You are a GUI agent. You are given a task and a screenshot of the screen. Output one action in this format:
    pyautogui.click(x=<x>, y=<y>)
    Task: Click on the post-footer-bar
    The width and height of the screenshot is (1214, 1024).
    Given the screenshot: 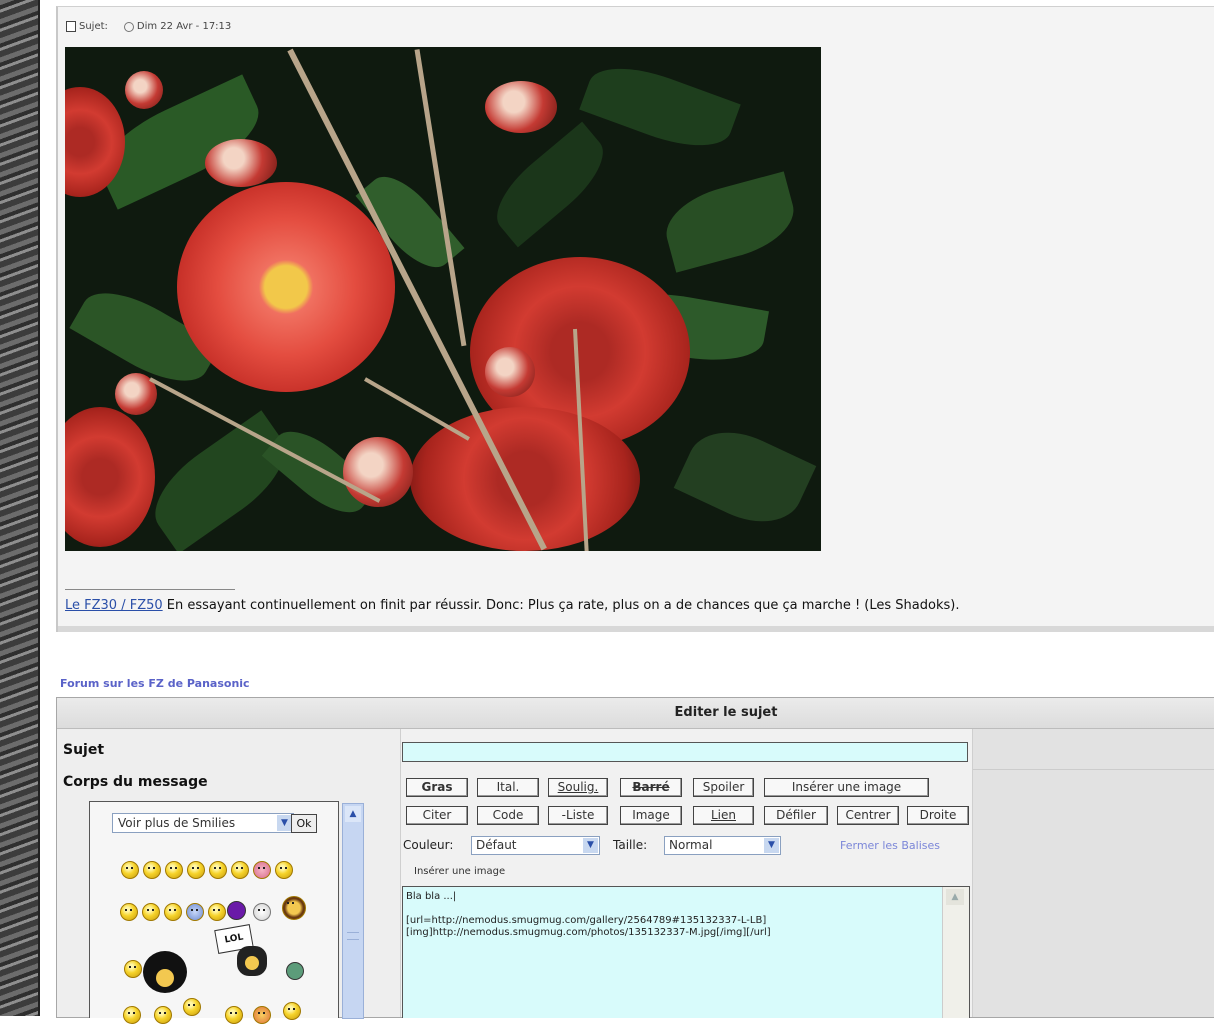 What is the action you would take?
    pyautogui.click(x=636, y=629)
    